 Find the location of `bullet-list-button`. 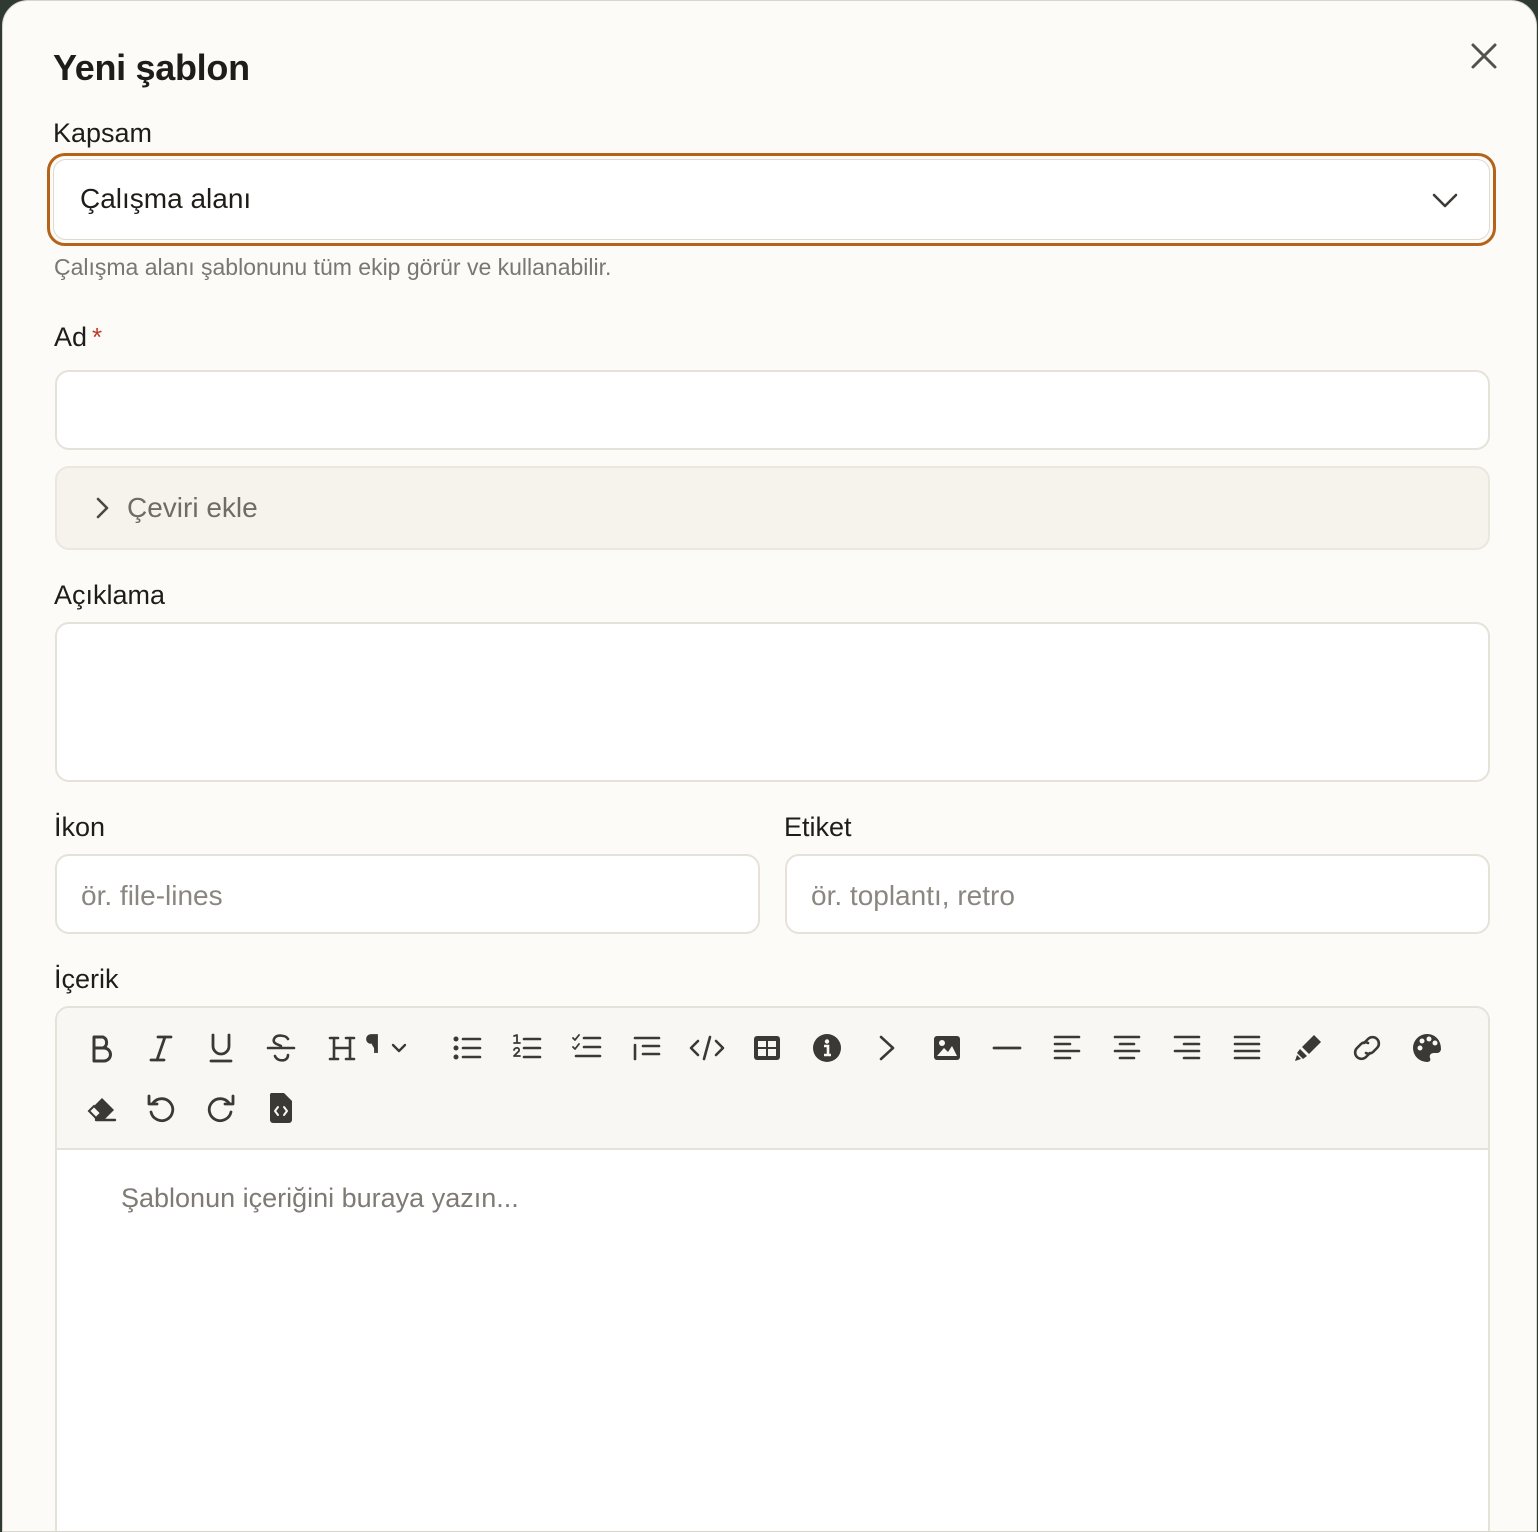

bullet-list-button is located at coordinates (467, 1048).